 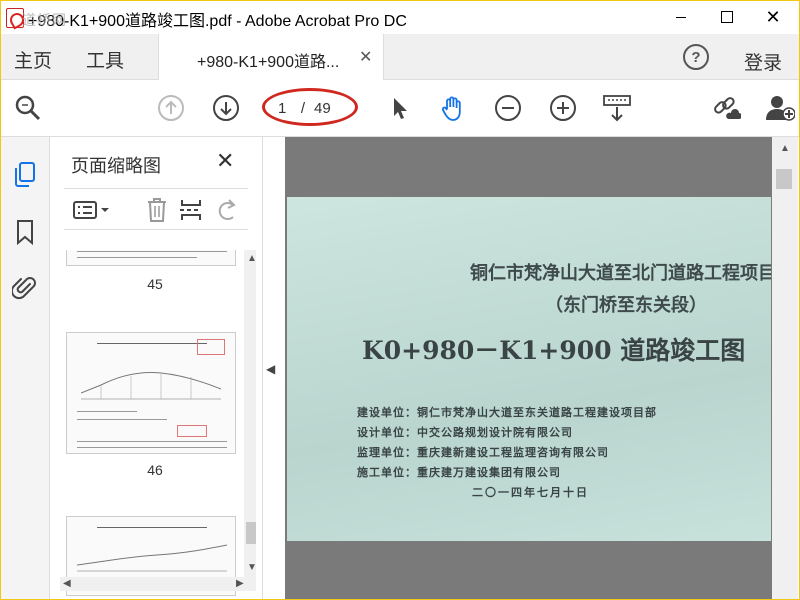 I want to click on document-main-title: K0+980－K1+900 道路竣工图, so click(x=554, y=350).